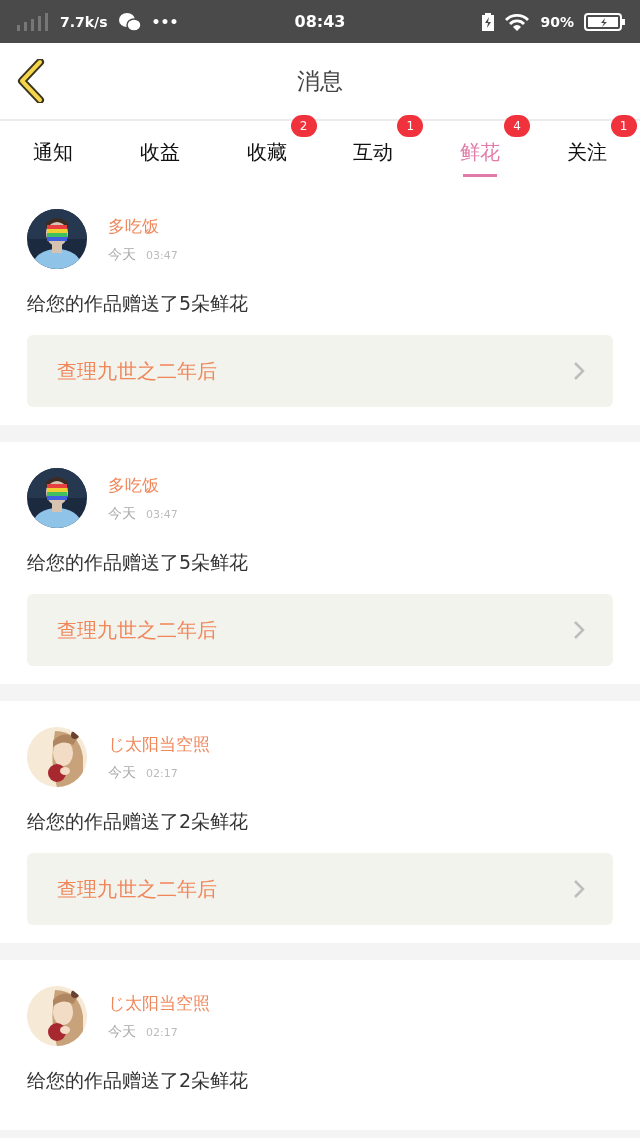 Image resolution: width=640 pixels, height=1138 pixels. Describe the element at coordinates (517, 21) in the screenshot. I see `wifi-icon` at that location.